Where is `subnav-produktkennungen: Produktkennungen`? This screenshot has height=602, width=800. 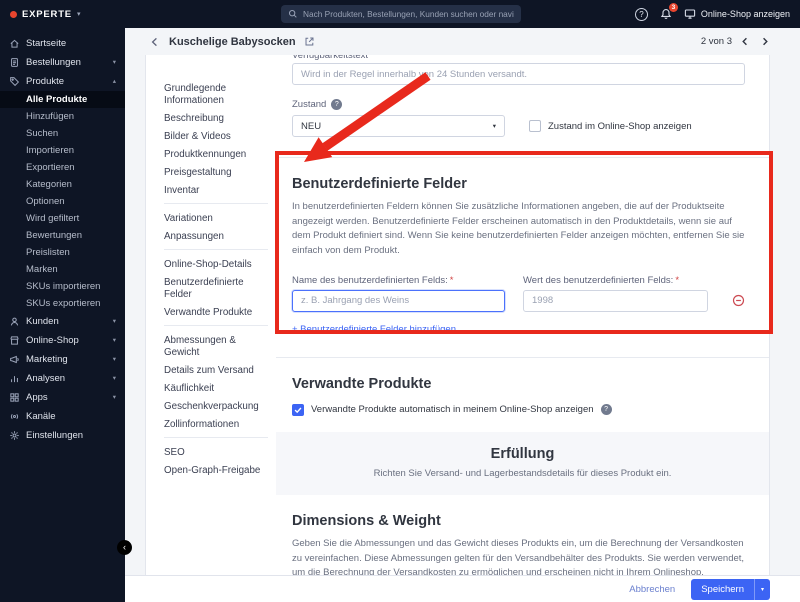 subnav-produktkennungen: Produktkennungen is located at coordinates (216, 155).